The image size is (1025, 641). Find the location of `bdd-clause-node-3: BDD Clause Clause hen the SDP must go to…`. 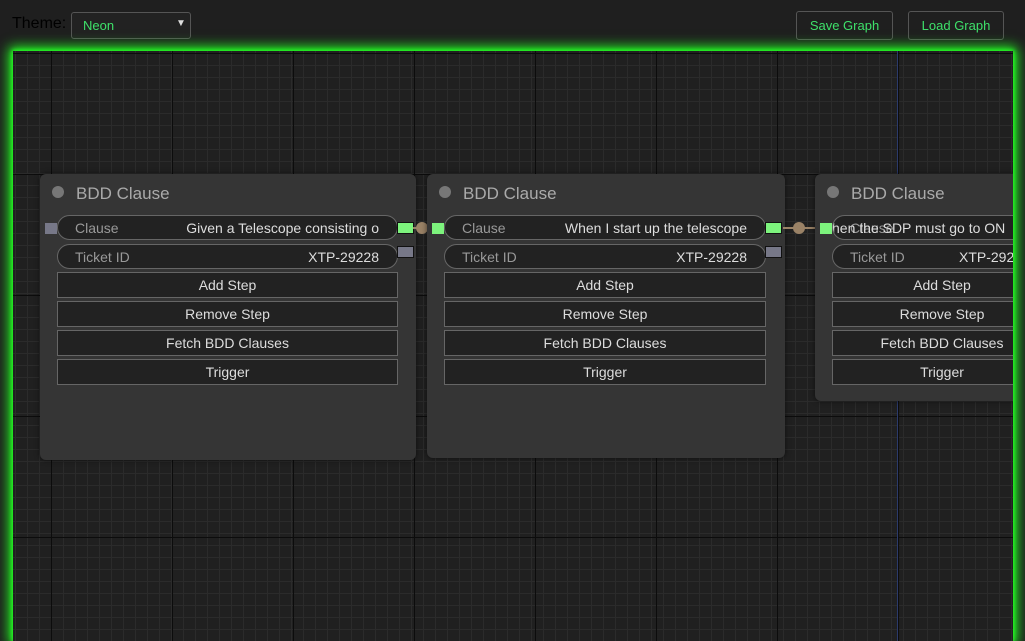

bdd-clause-node-3: BDD Clause Clause hen the SDP must go to… is located at coordinates (914, 287).